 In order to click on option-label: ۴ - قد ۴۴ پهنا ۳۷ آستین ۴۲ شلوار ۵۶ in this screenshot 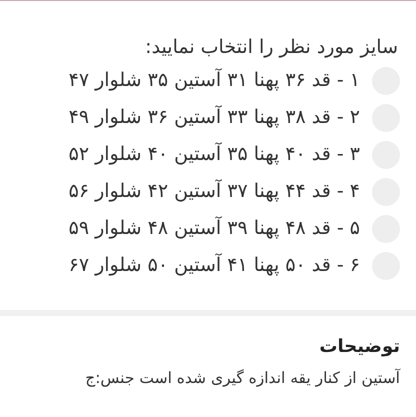, I will do `click(214, 191)`.